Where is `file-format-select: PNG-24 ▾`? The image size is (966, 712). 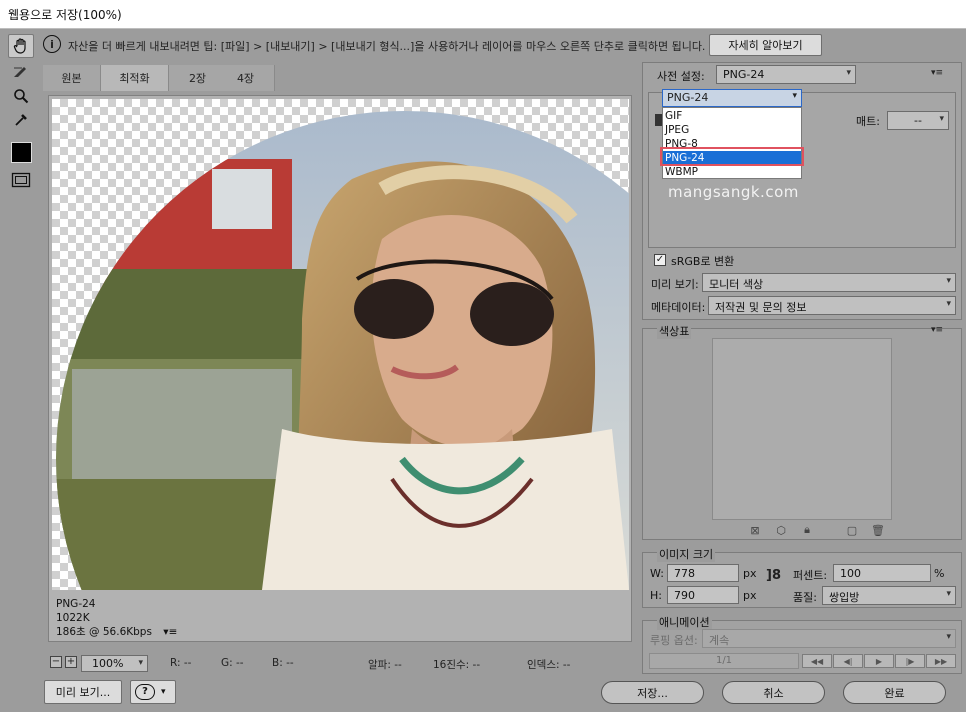
file-format-select: PNG-24 ▾ is located at coordinates (732, 98).